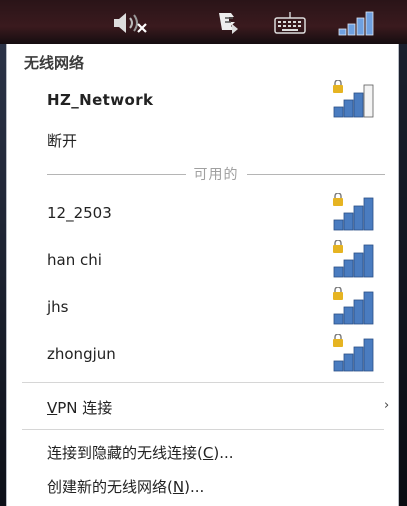  Describe the element at coordinates (403, 275) in the screenshot. I see `background-window-edge-right` at that location.